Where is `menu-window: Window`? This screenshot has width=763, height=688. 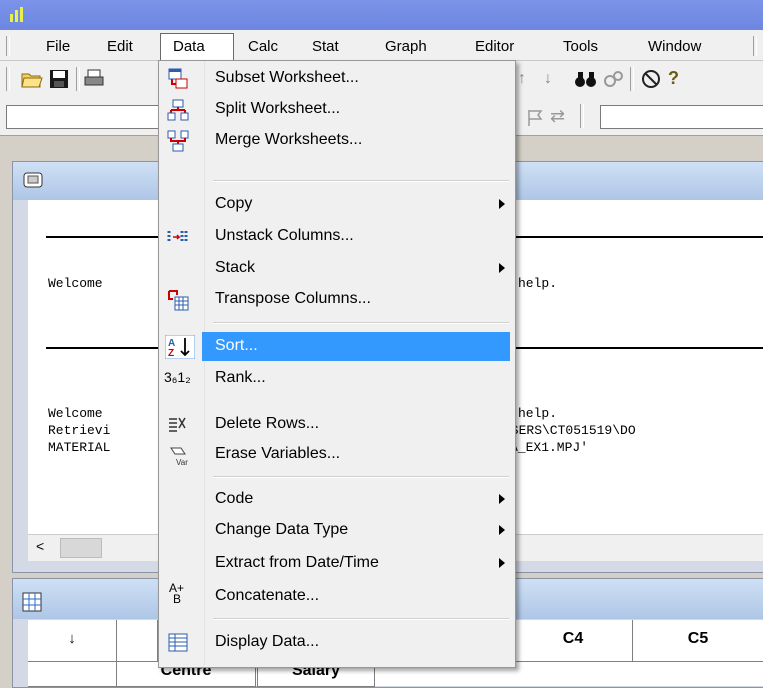
menu-window: Window is located at coordinates (674, 46).